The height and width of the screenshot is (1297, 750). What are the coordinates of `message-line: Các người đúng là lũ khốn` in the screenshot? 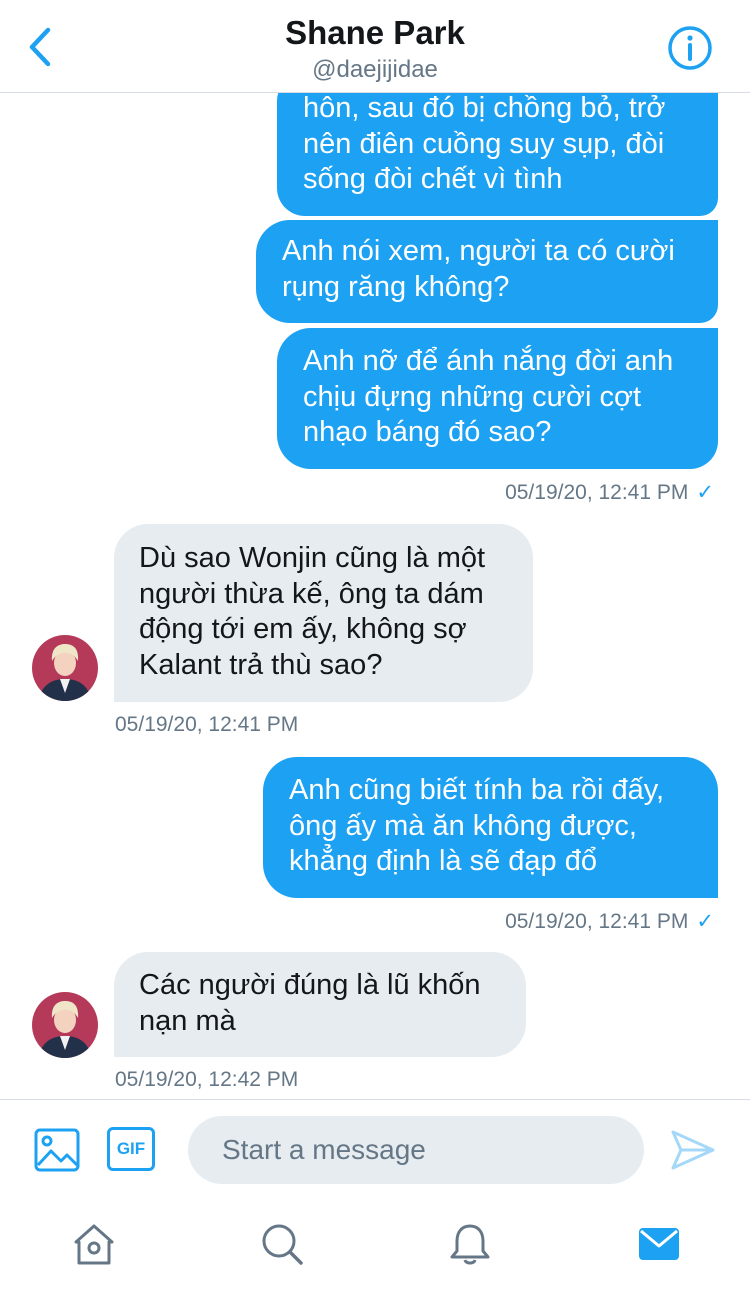 It's located at (310, 985).